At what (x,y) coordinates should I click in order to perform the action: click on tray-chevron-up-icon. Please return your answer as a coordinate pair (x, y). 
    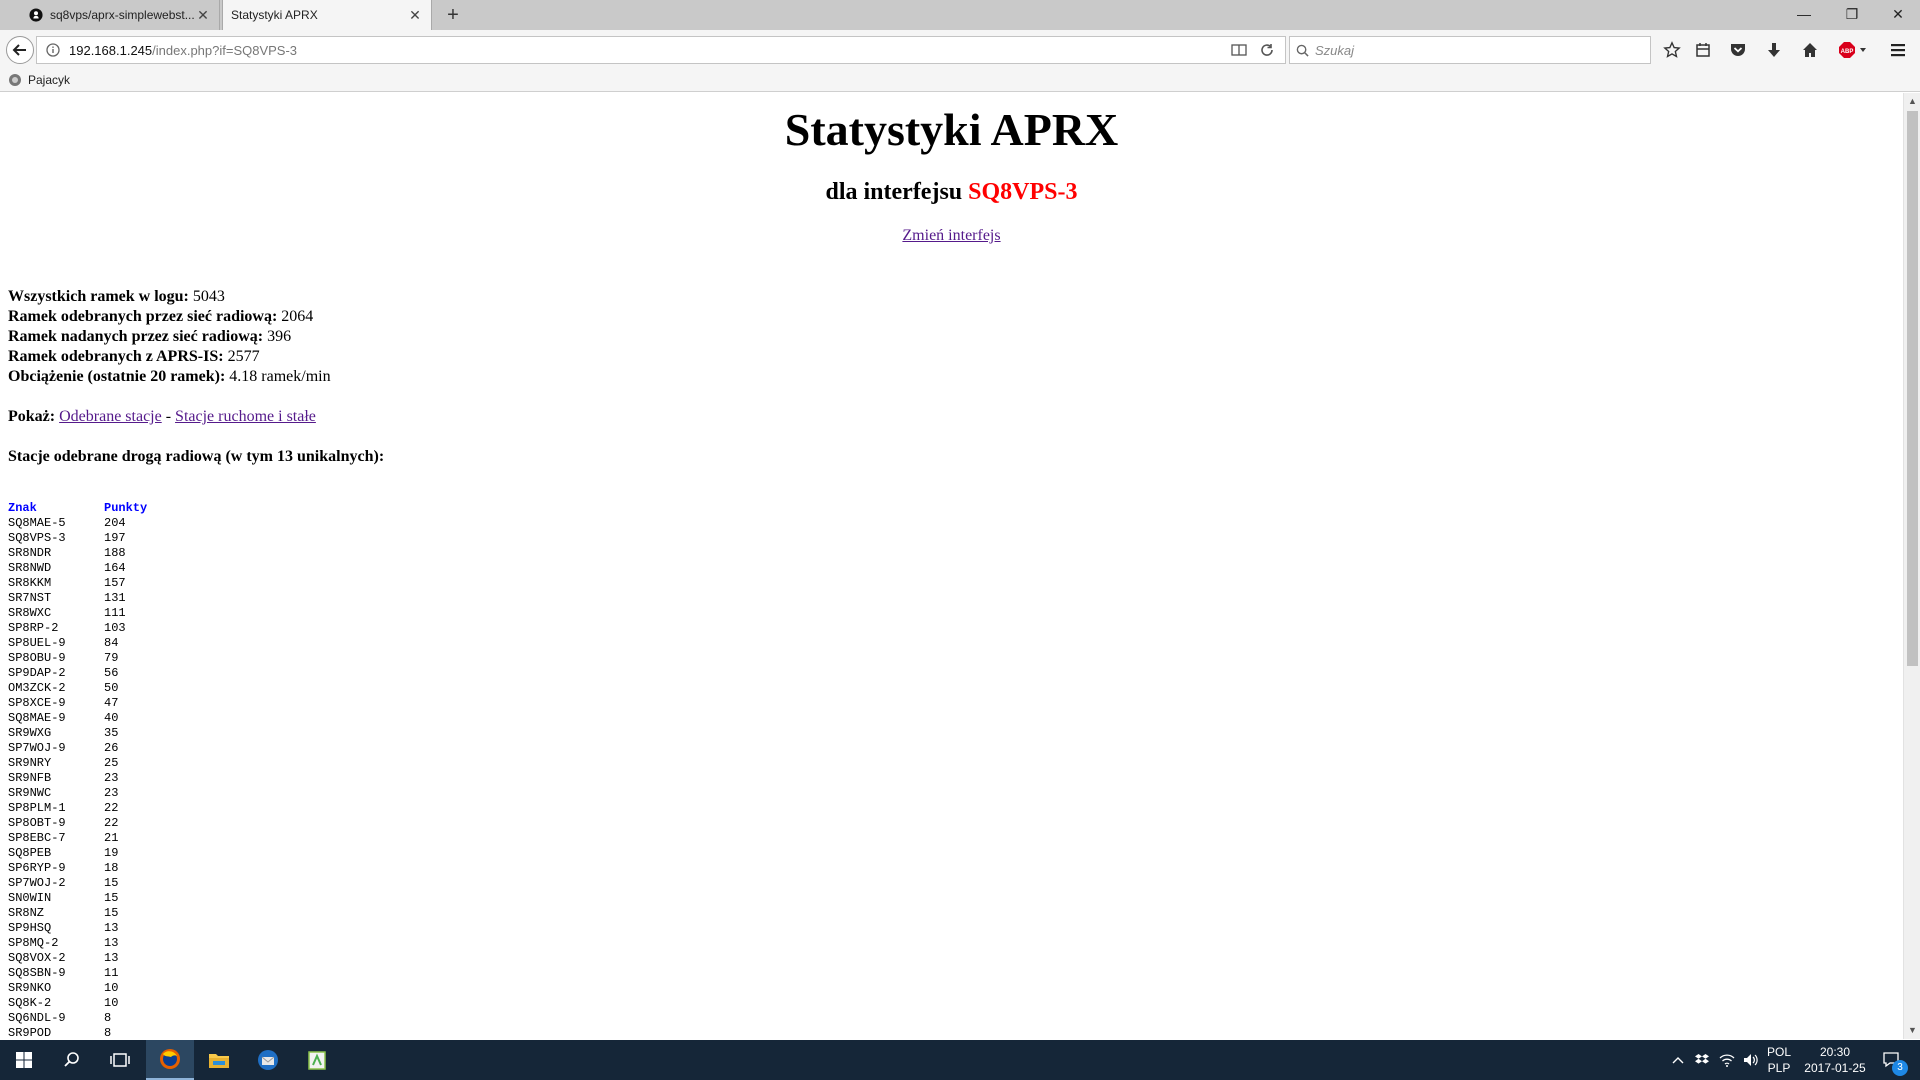
    Looking at the image, I should click on (1678, 1060).